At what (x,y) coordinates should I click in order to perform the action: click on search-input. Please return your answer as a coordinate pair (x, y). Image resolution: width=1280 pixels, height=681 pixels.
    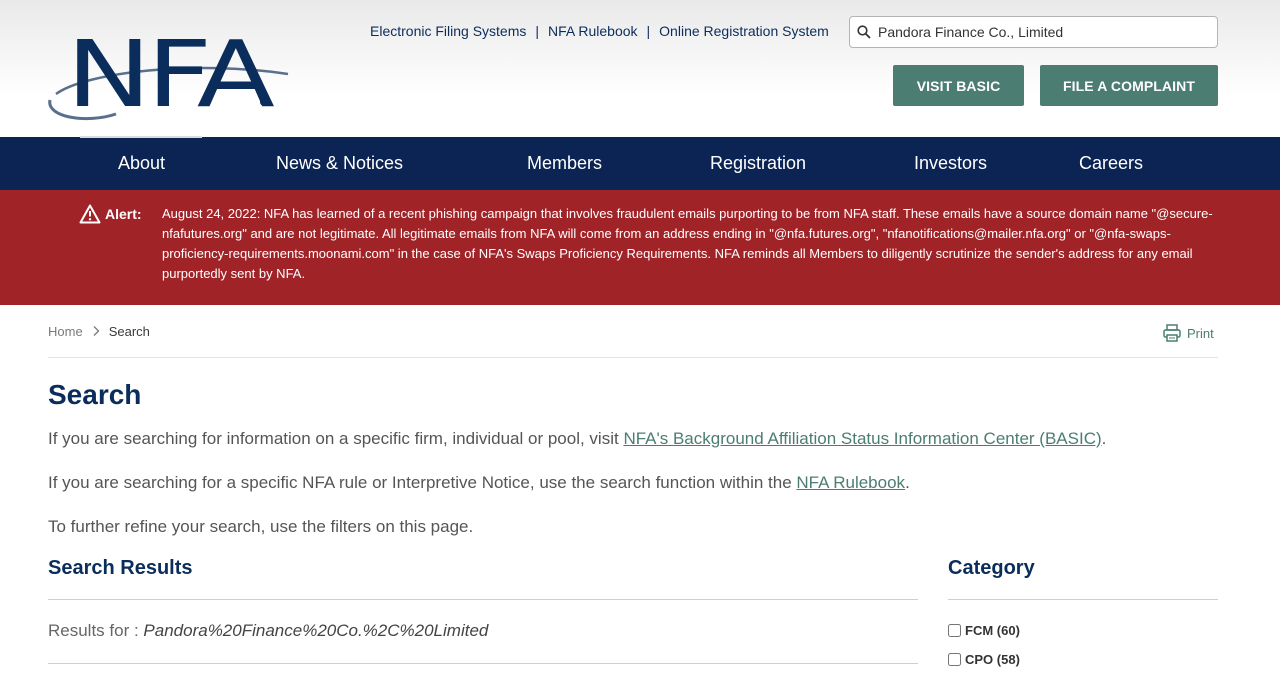
    Looking at the image, I should click on (1043, 32).